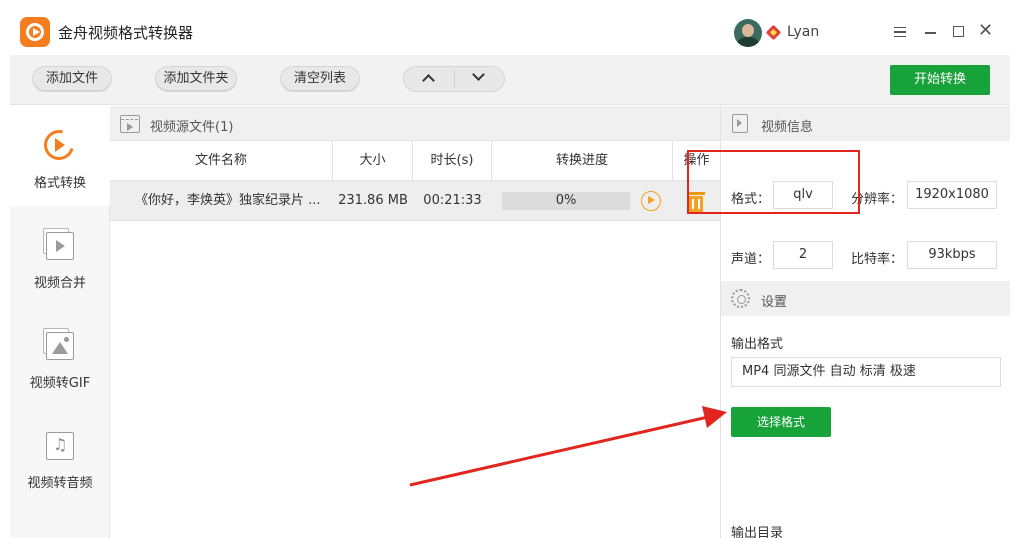 The image size is (1020, 538). I want to click on output-dir-label: 输出目录, so click(757, 532).